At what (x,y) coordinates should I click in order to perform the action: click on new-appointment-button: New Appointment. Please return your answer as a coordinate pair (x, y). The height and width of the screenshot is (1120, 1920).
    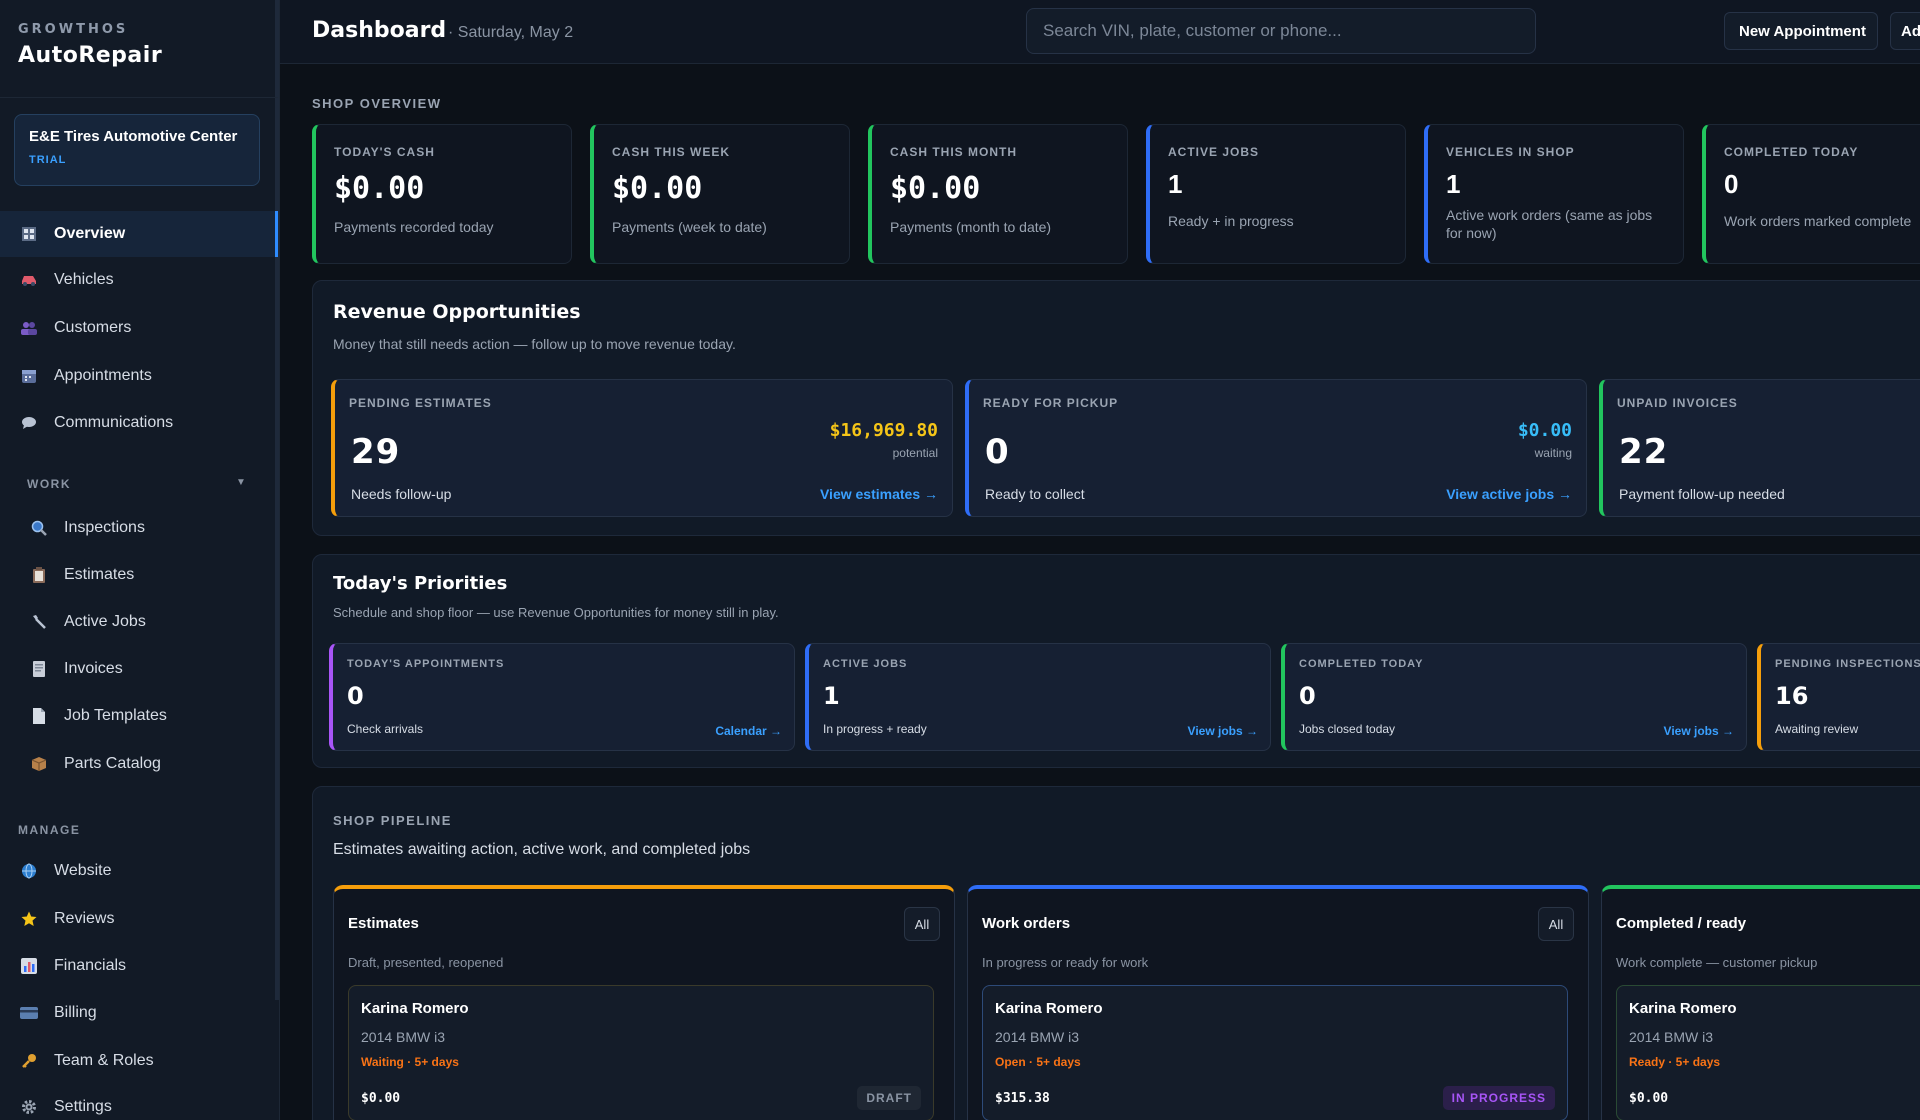
    Looking at the image, I should click on (1801, 31).